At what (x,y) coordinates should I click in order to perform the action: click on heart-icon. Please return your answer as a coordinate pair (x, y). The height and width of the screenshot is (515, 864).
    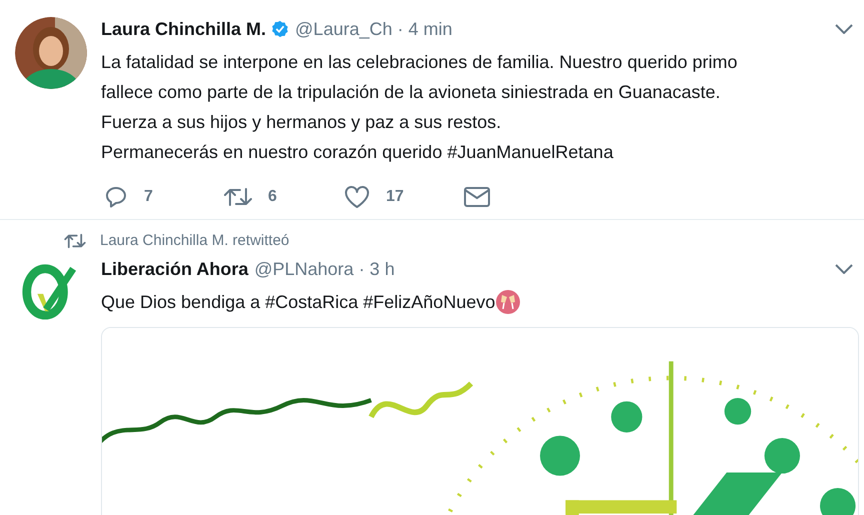
    Looking at the image, I should click on (357, 197).